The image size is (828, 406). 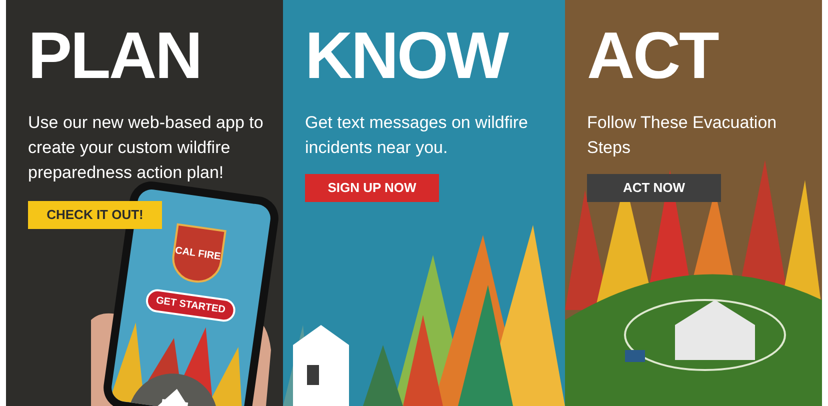 I want to click on cta-button: SIGN UP NOW, so click(x=372, y=188).